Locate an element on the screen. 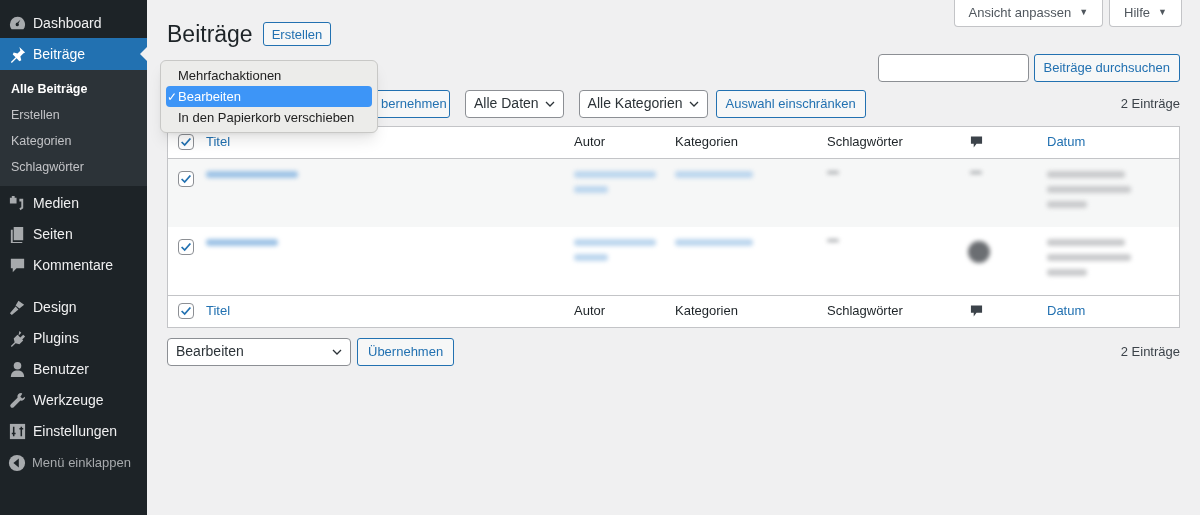 The image size is (1200, 515). page-title: Beiträge is located at coordinates (210, 34).